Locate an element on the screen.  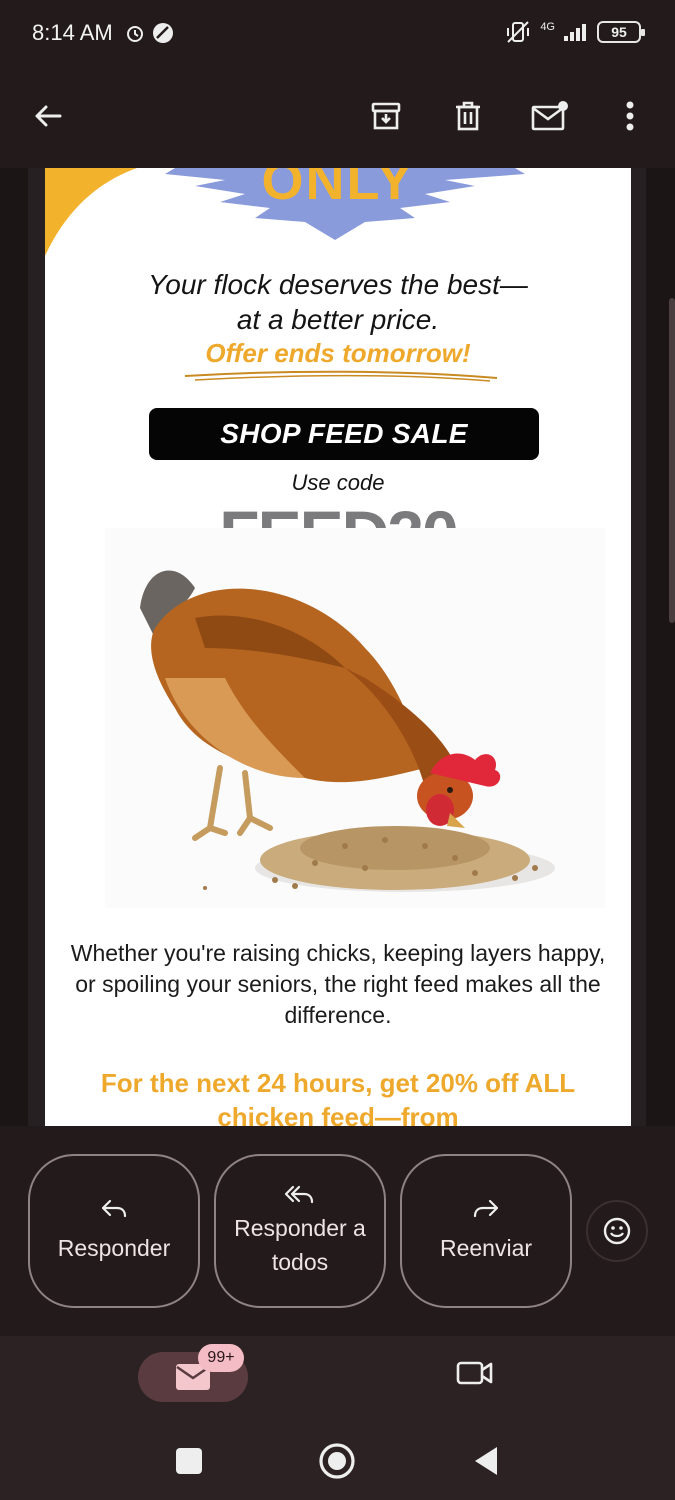
nav-meet-tab is located at coordinates (475, 1375).